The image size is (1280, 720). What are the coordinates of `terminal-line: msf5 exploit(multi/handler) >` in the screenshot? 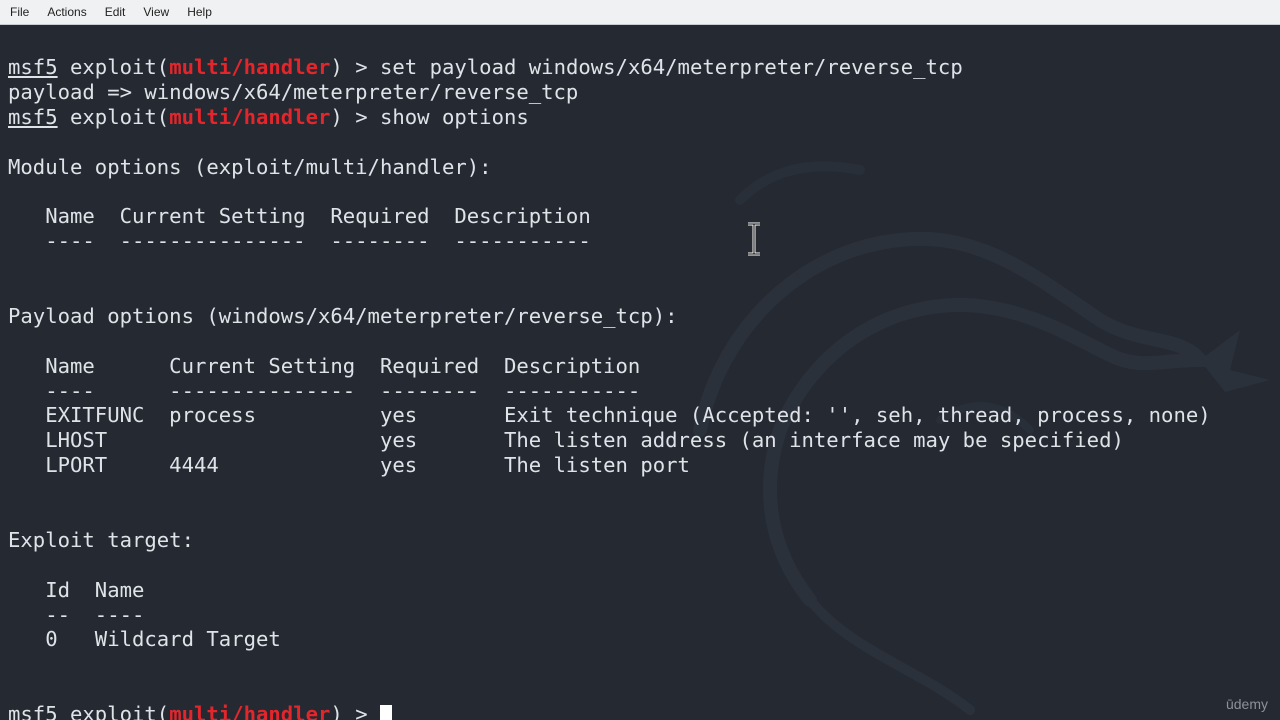 It's located at (640, 711).